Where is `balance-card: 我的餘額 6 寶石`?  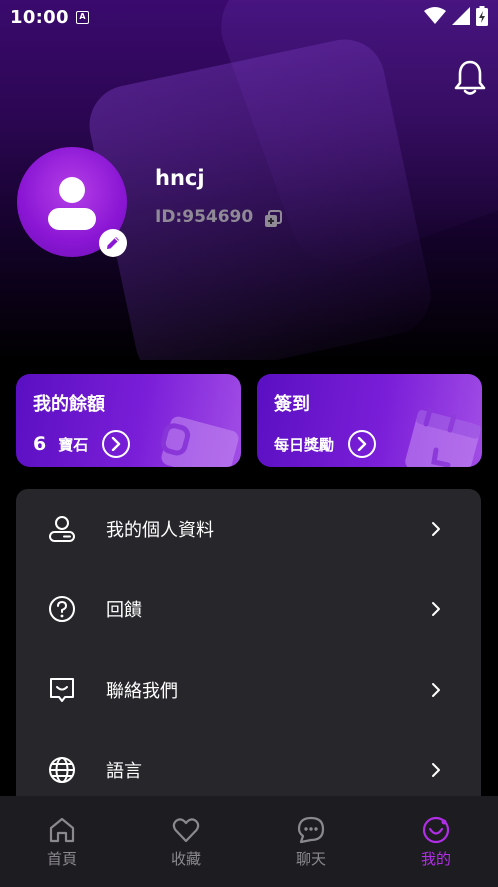 balance-card: 我的餘額 6 寶石 is located at coordinates (128, 420).